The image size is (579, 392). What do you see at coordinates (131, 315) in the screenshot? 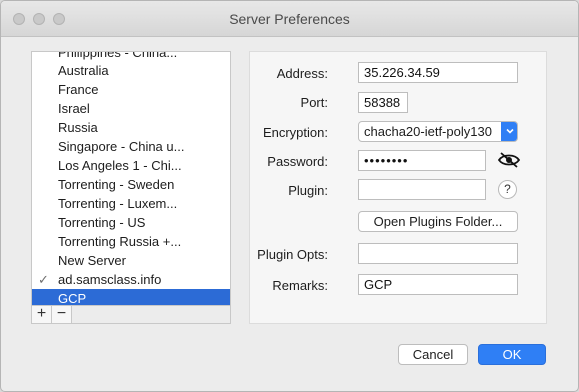
I see `list-add-remove-bar: + −` at bounding box center [131, 315].